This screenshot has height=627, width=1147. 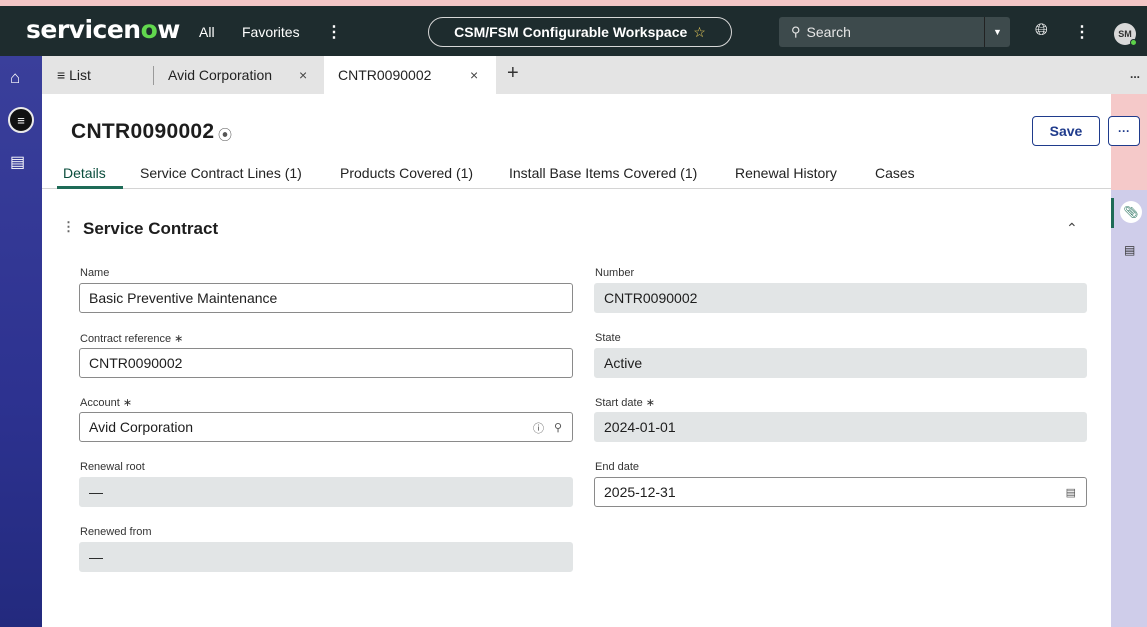 I want to click on inbox-icon: ▤, so click(x=17, y=162).